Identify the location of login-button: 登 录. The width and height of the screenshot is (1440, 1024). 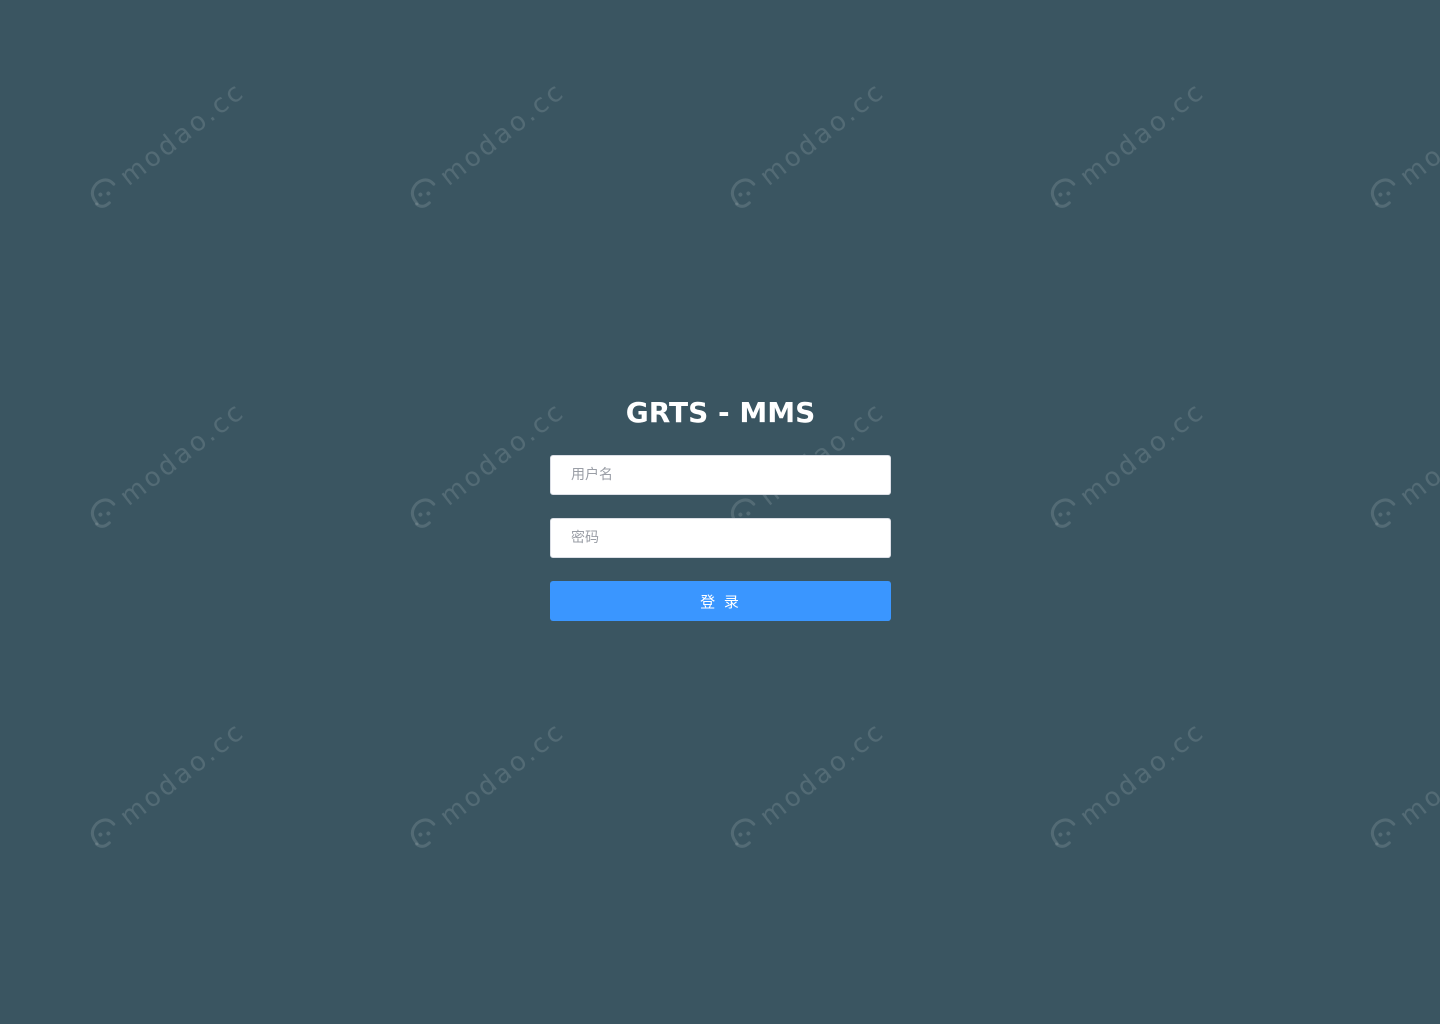
(720, 601).